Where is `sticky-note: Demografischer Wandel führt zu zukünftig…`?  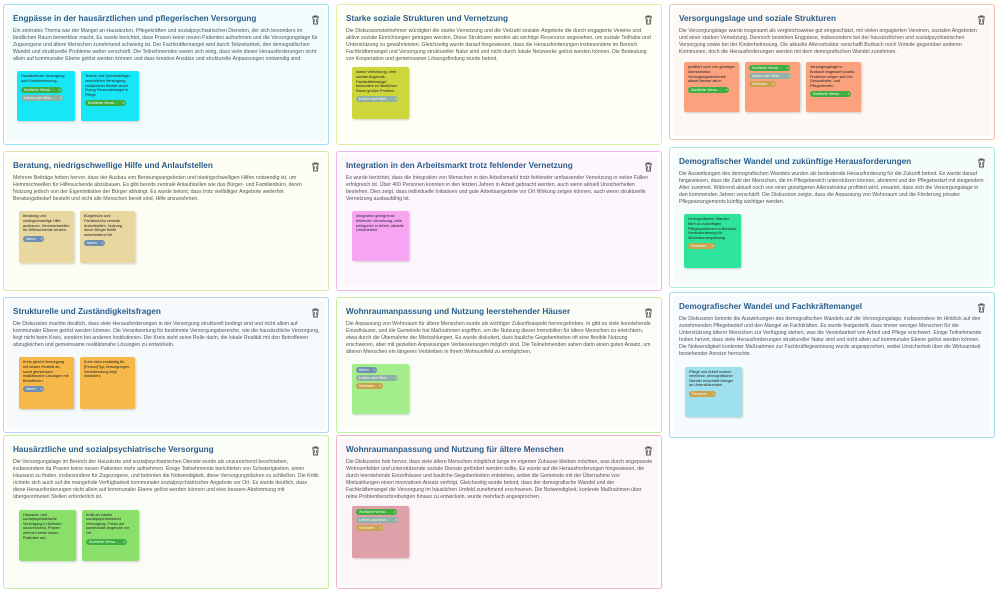
sticky-note: Demografischer Wandel führt zu zukünftig… is located at coordinates (712, 241).